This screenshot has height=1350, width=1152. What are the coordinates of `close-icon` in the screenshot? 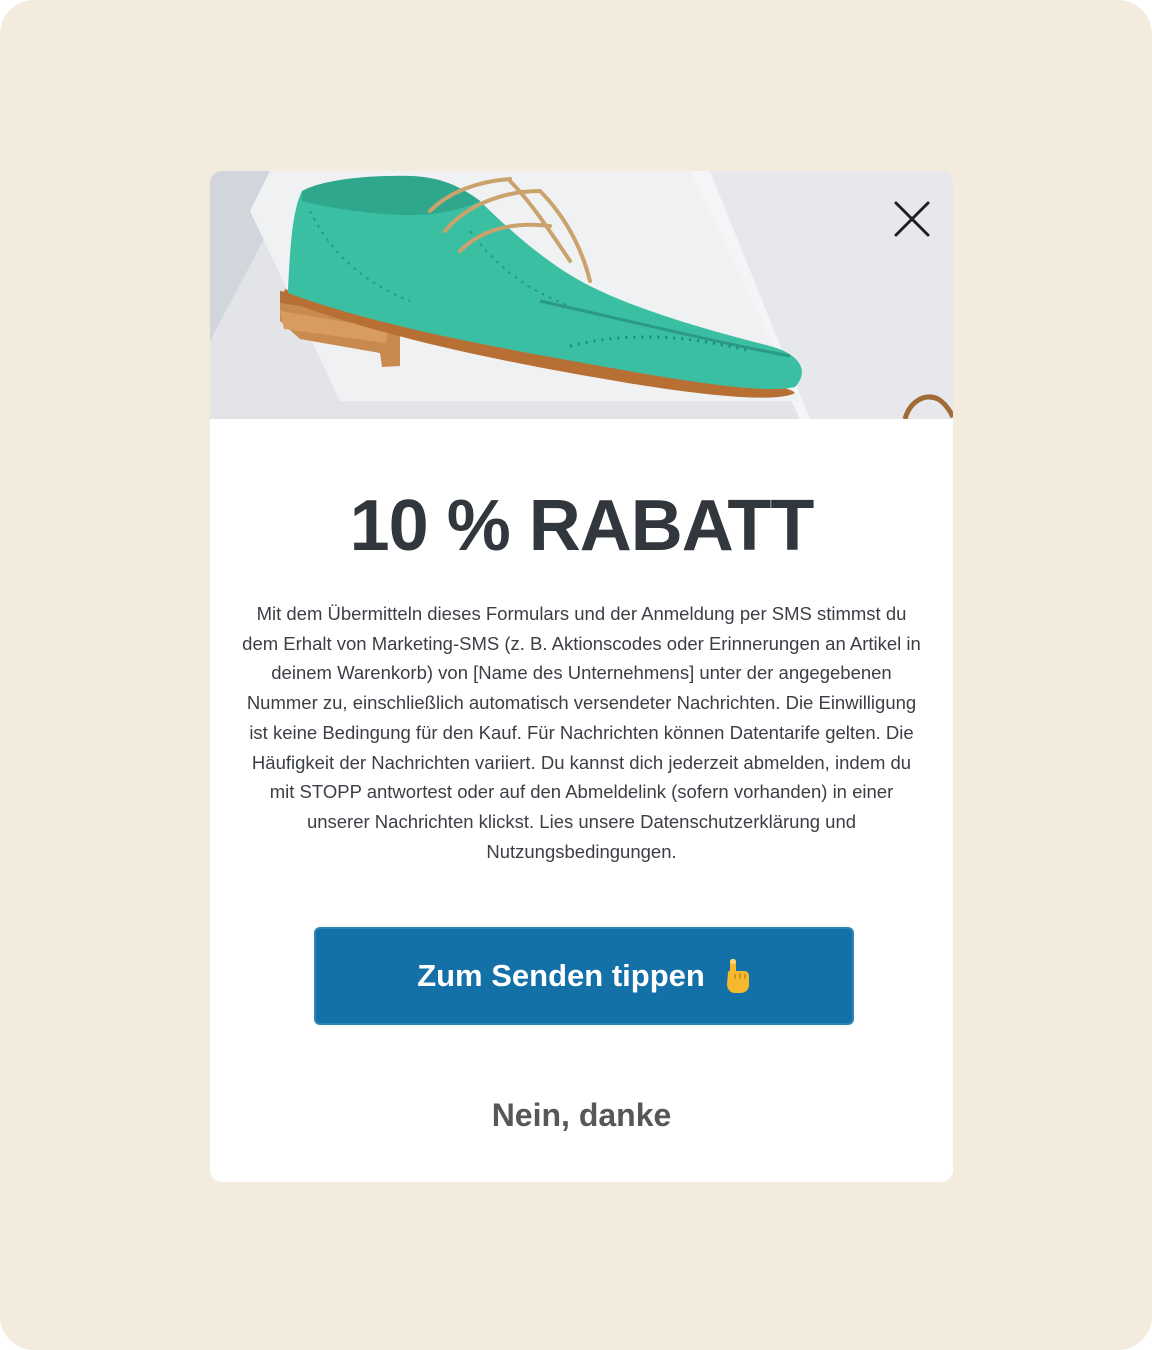 It's located at (912, 219).